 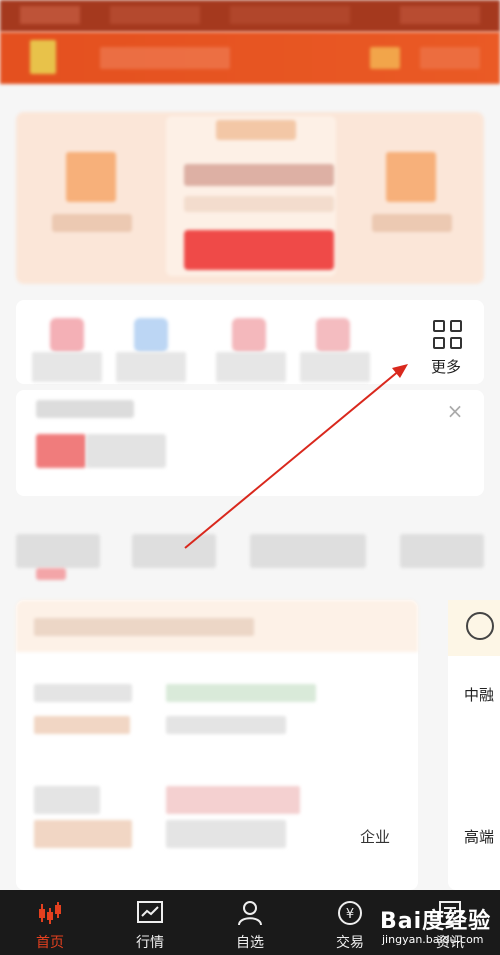 What do you see at coordinates (480, 626) in the screenshot?
I see `compass-icon` at bounding box center [480, 626].